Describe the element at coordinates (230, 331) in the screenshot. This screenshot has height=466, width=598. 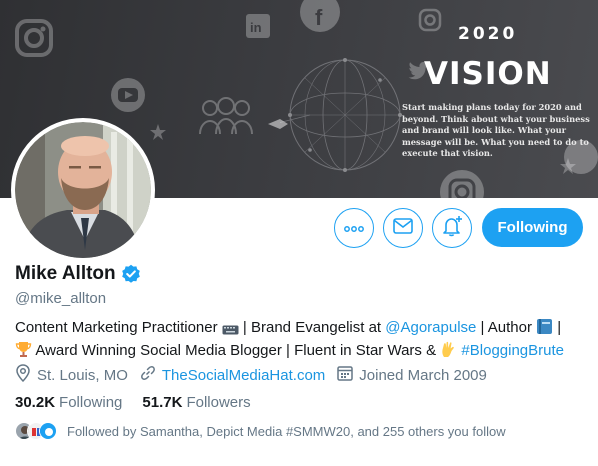
I see `keyboard-emoji-icon` at that location.